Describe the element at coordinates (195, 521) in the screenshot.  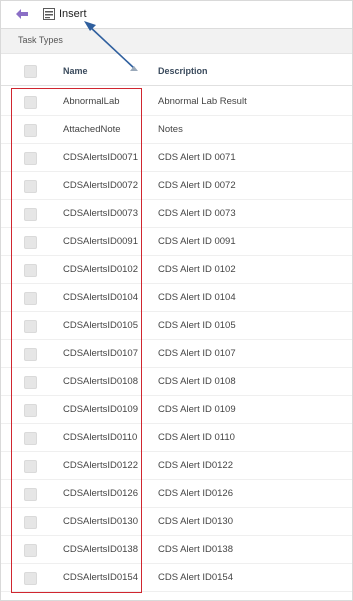
I see `cell-description: CDS Alert ID0130` at that location.